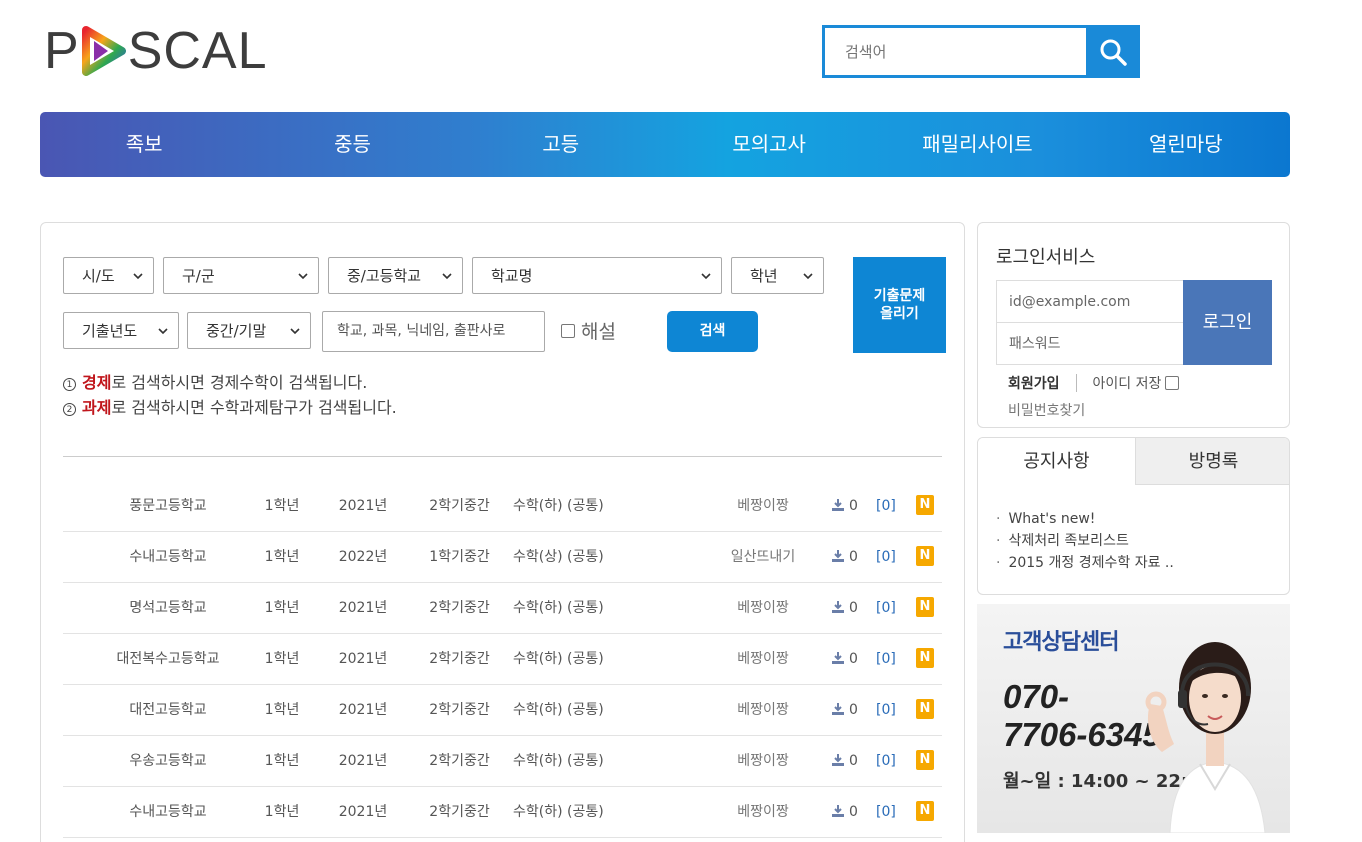  I want to click on school-name: 우송고등학교, so click(168, 761).